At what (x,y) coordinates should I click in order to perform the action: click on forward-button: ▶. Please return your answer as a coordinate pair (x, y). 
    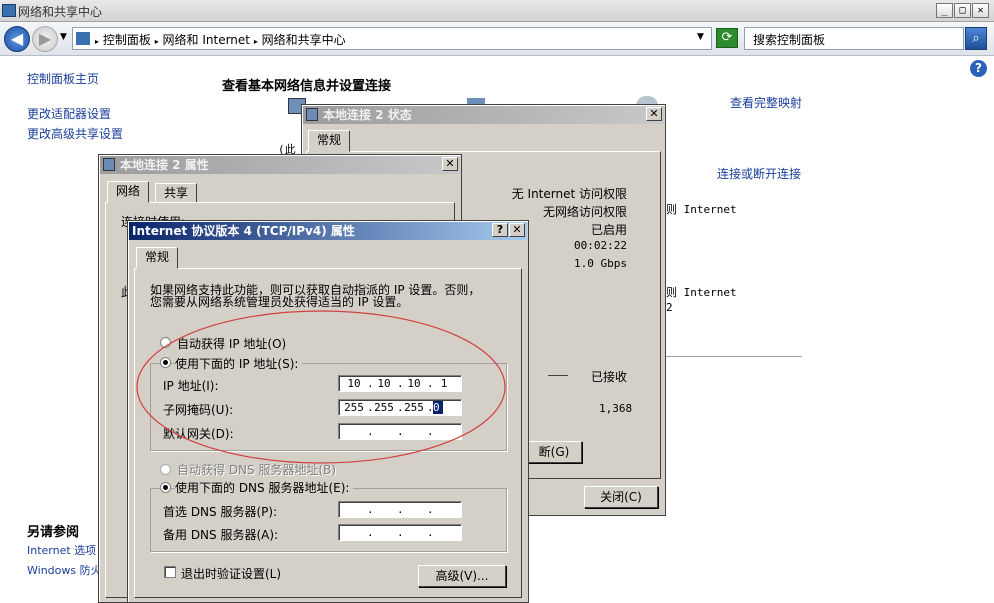
    Looking at the image, I should click on (45, 39).